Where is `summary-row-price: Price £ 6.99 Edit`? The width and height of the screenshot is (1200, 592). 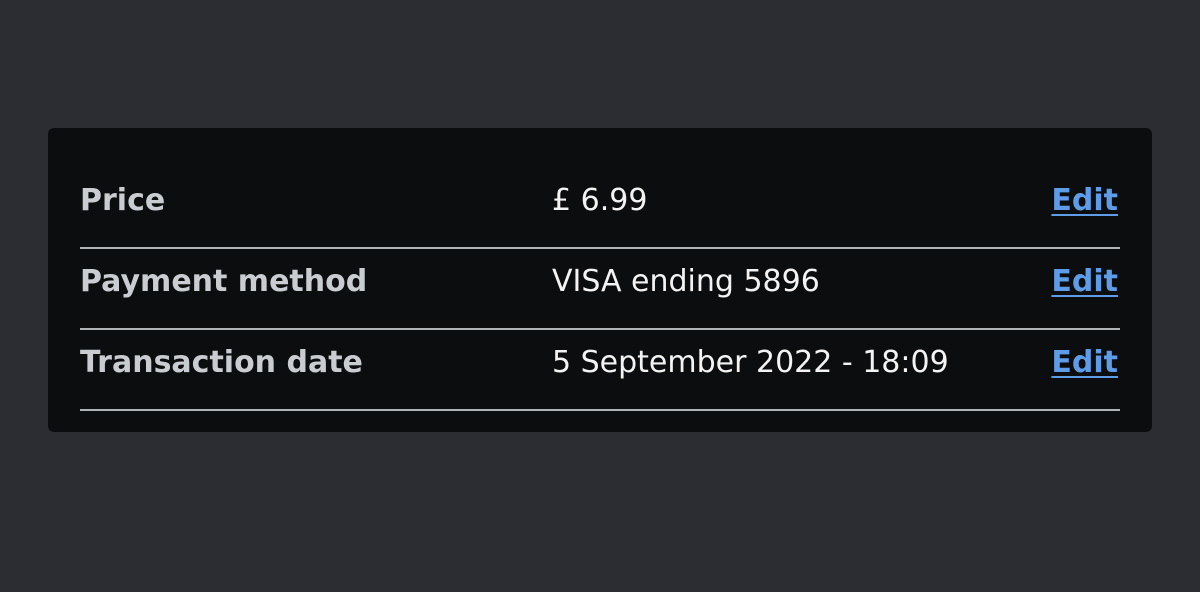 summary-row-price: Price £ 6.99 Edit is located at coordinates (600, 208).